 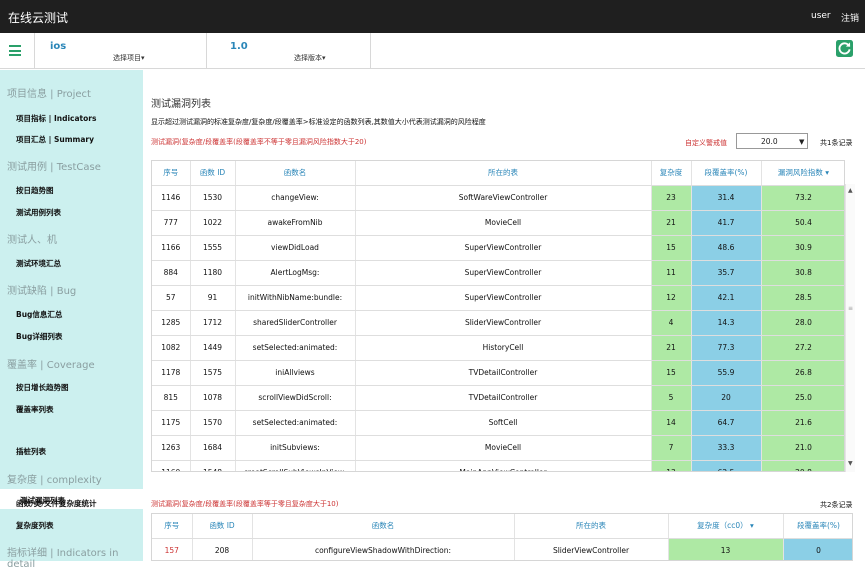 I want to click on project-select: 选择项目▾, so click(x=129, y=58).